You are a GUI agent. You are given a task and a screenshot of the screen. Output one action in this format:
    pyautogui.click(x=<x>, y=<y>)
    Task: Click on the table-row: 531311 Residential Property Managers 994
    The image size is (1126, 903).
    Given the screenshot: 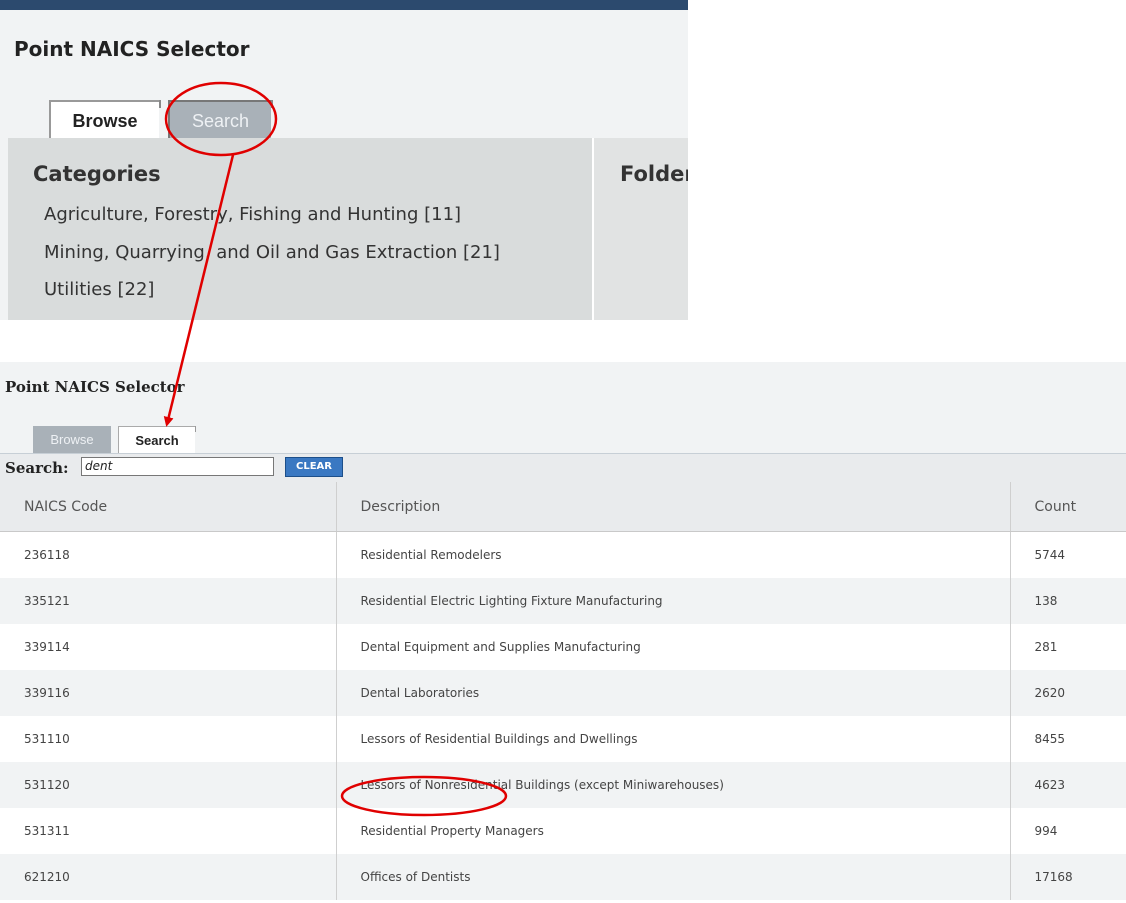 What is the action you would take?
    pyautogui.click(x=563, y=831)
    